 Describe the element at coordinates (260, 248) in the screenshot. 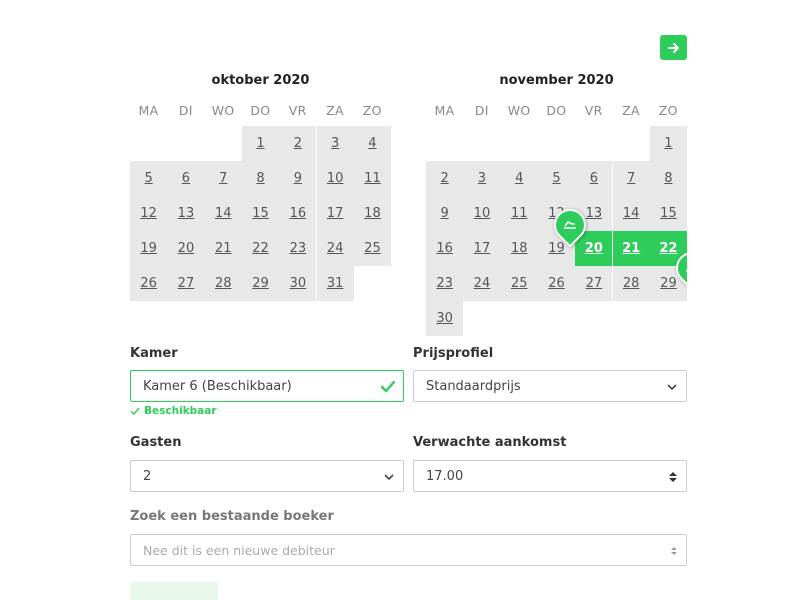

I see `day-cell: 22` at that location.